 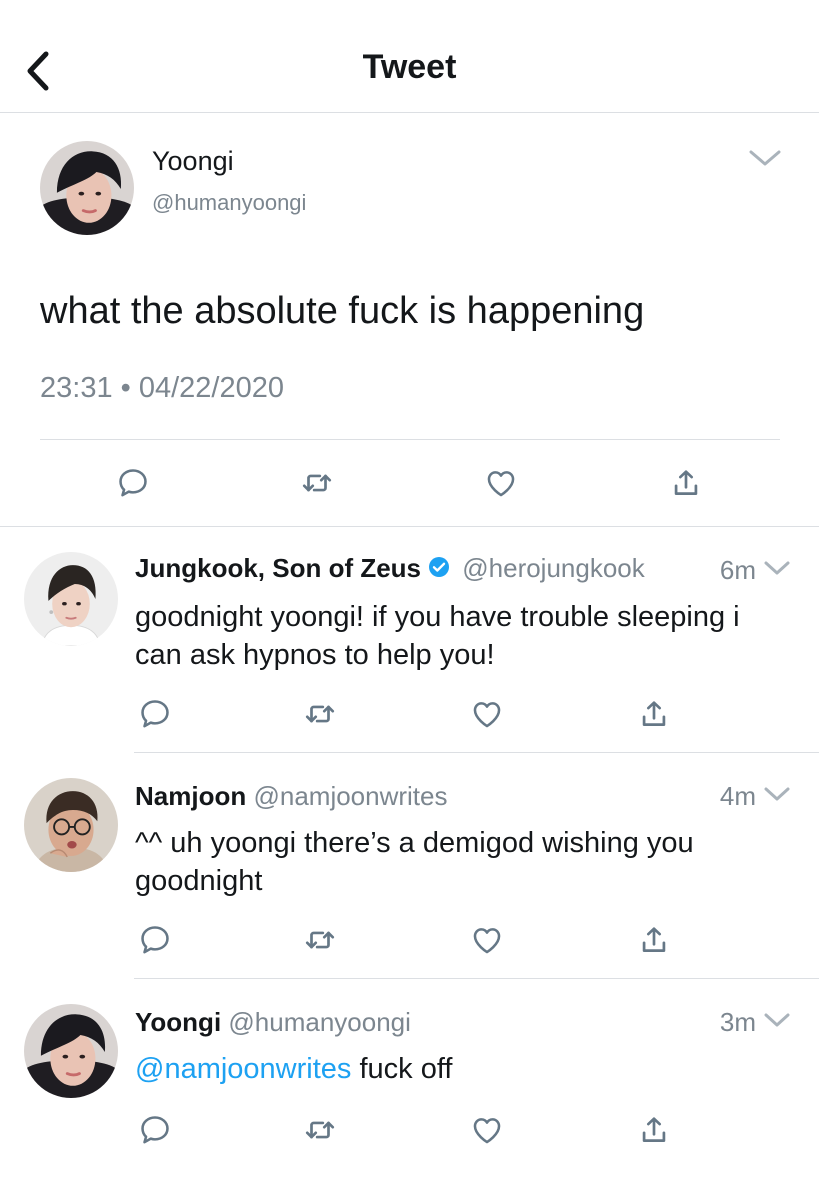 I want to click on reply-time: 6m, so click(x=716, y=570).